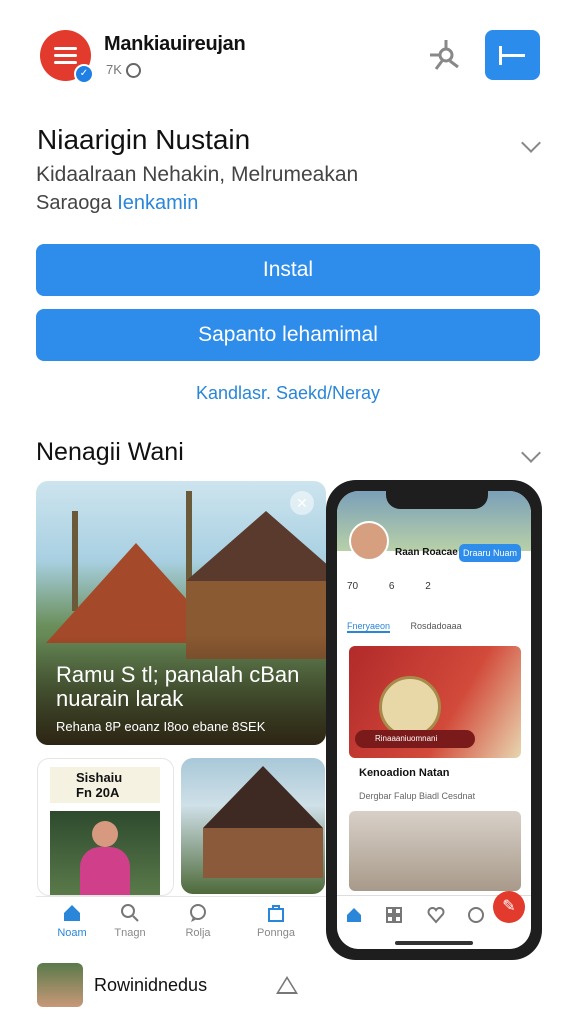 The image size is (576, 1024). I want to click on verified-badge-icon: ✓, so click(84, 74).